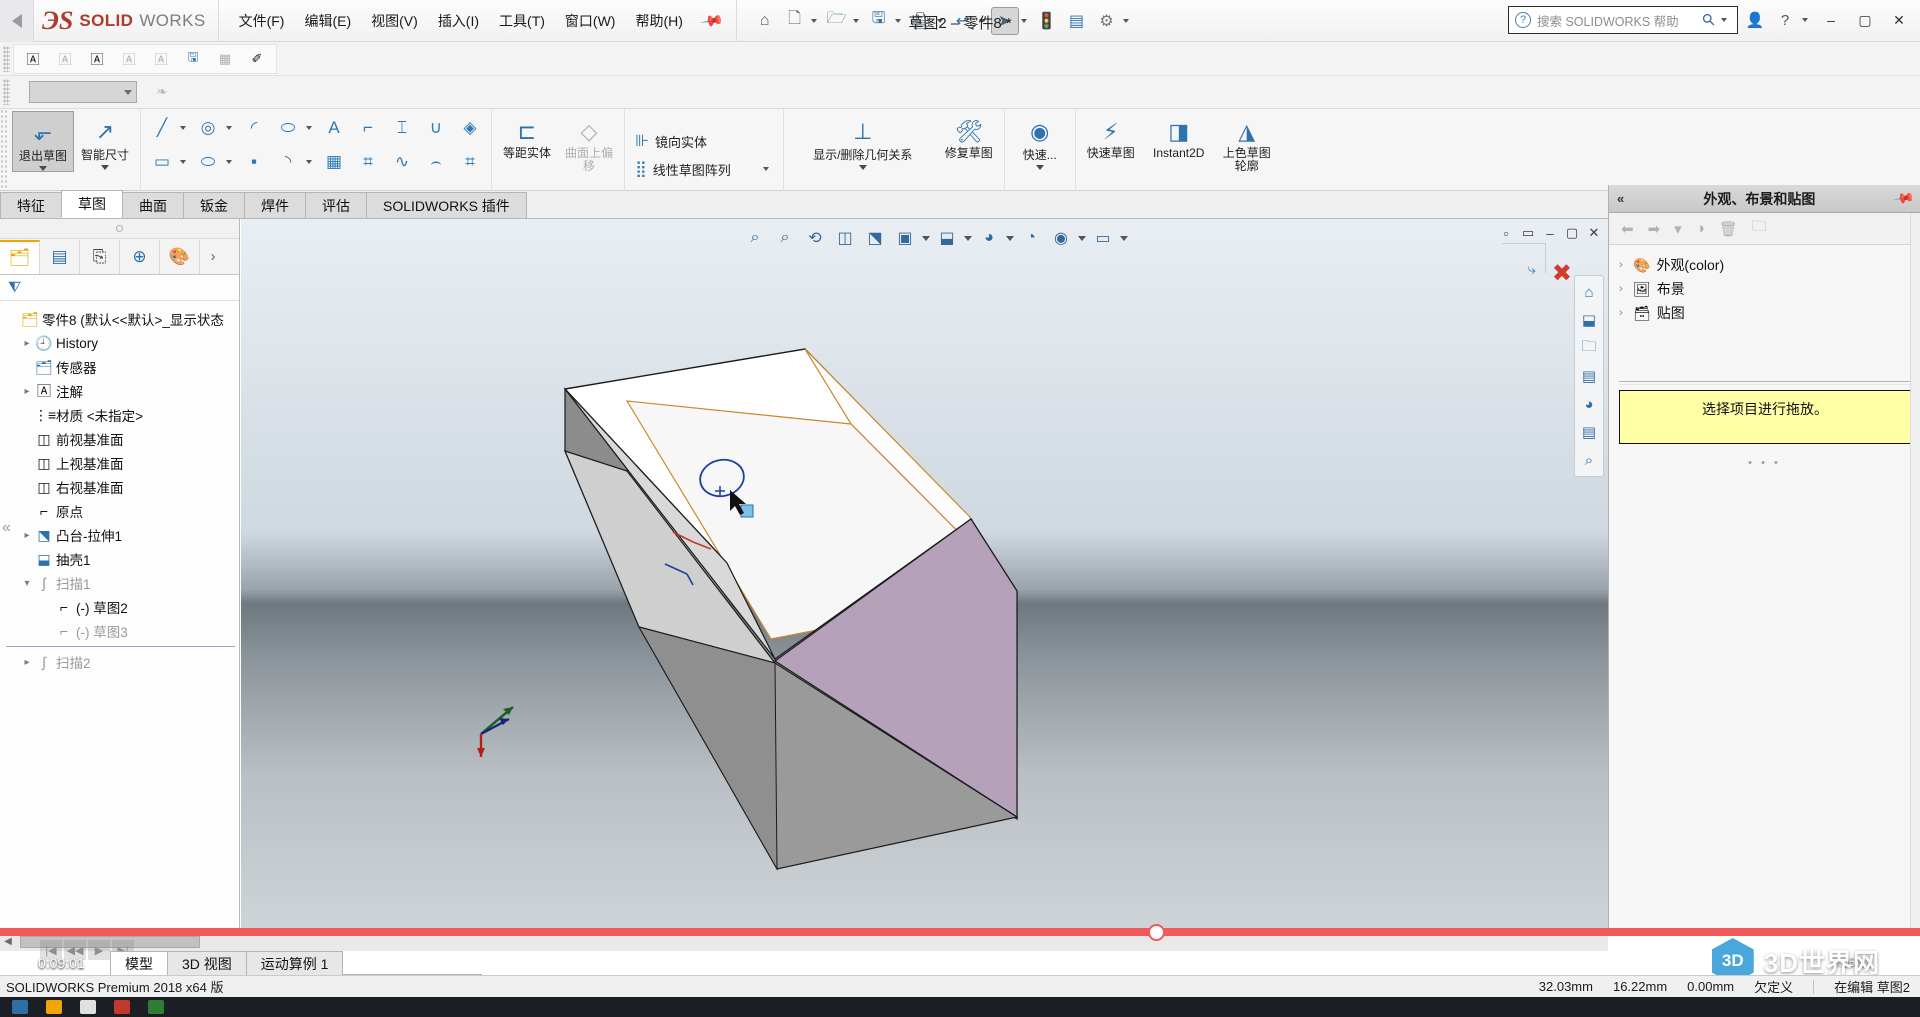  I want to click on feature-tree-tab: 🗂, so click(20, 256).